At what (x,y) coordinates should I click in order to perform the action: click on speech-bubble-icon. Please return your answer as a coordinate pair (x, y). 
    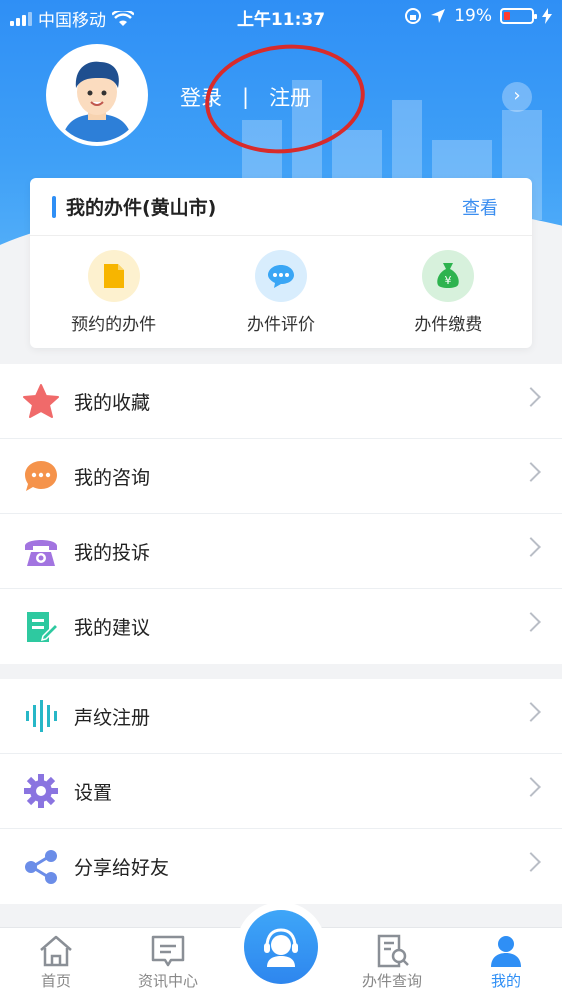
    Looking at the image, I should click on (41, 476).